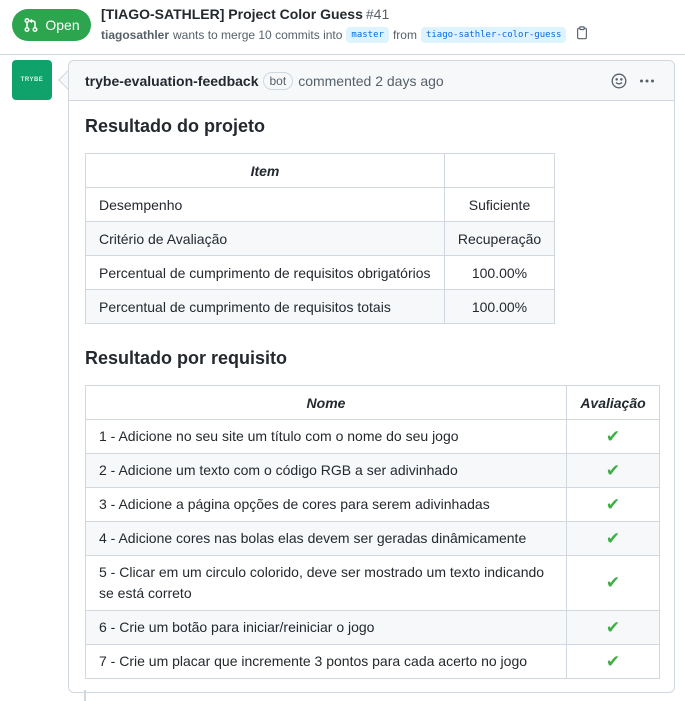 The width and height of the screenshot is (685, 701). Describe the element at coordinates (265, 238) in the screenshot. I see `table-cell-item: Critério de Avaliação` at that location.